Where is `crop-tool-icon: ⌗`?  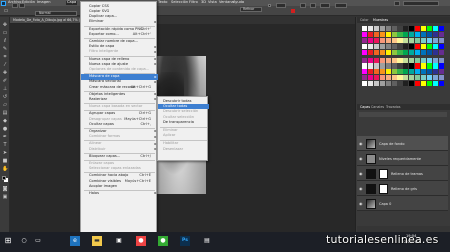
crop-tool-icon: ⌗ is located at coordinates (5, 57).